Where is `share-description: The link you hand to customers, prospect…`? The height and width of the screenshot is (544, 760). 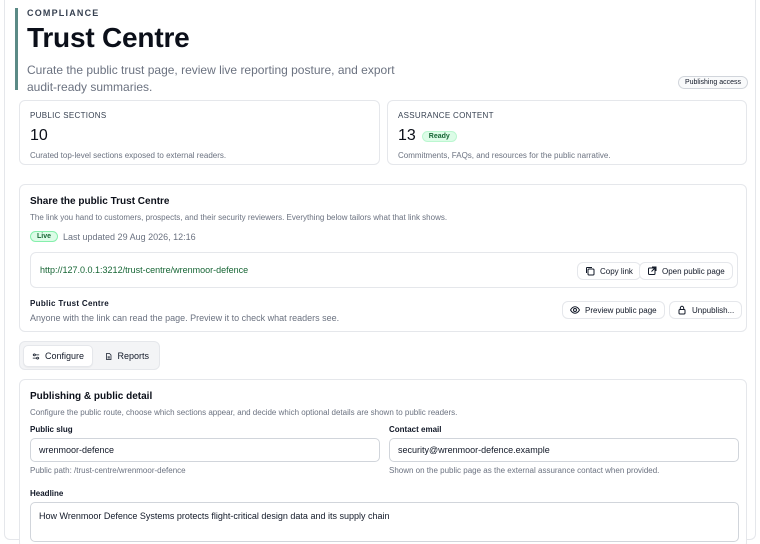
share-description: The link you hand to customers, prospect… is located at coordinates (239, 217).